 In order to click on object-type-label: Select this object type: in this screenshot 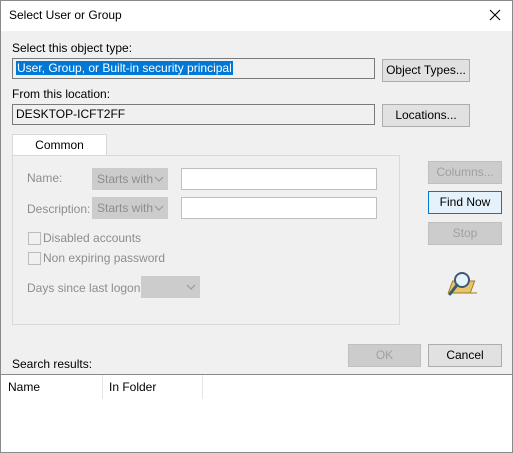, I will do `click(72, 48)`.